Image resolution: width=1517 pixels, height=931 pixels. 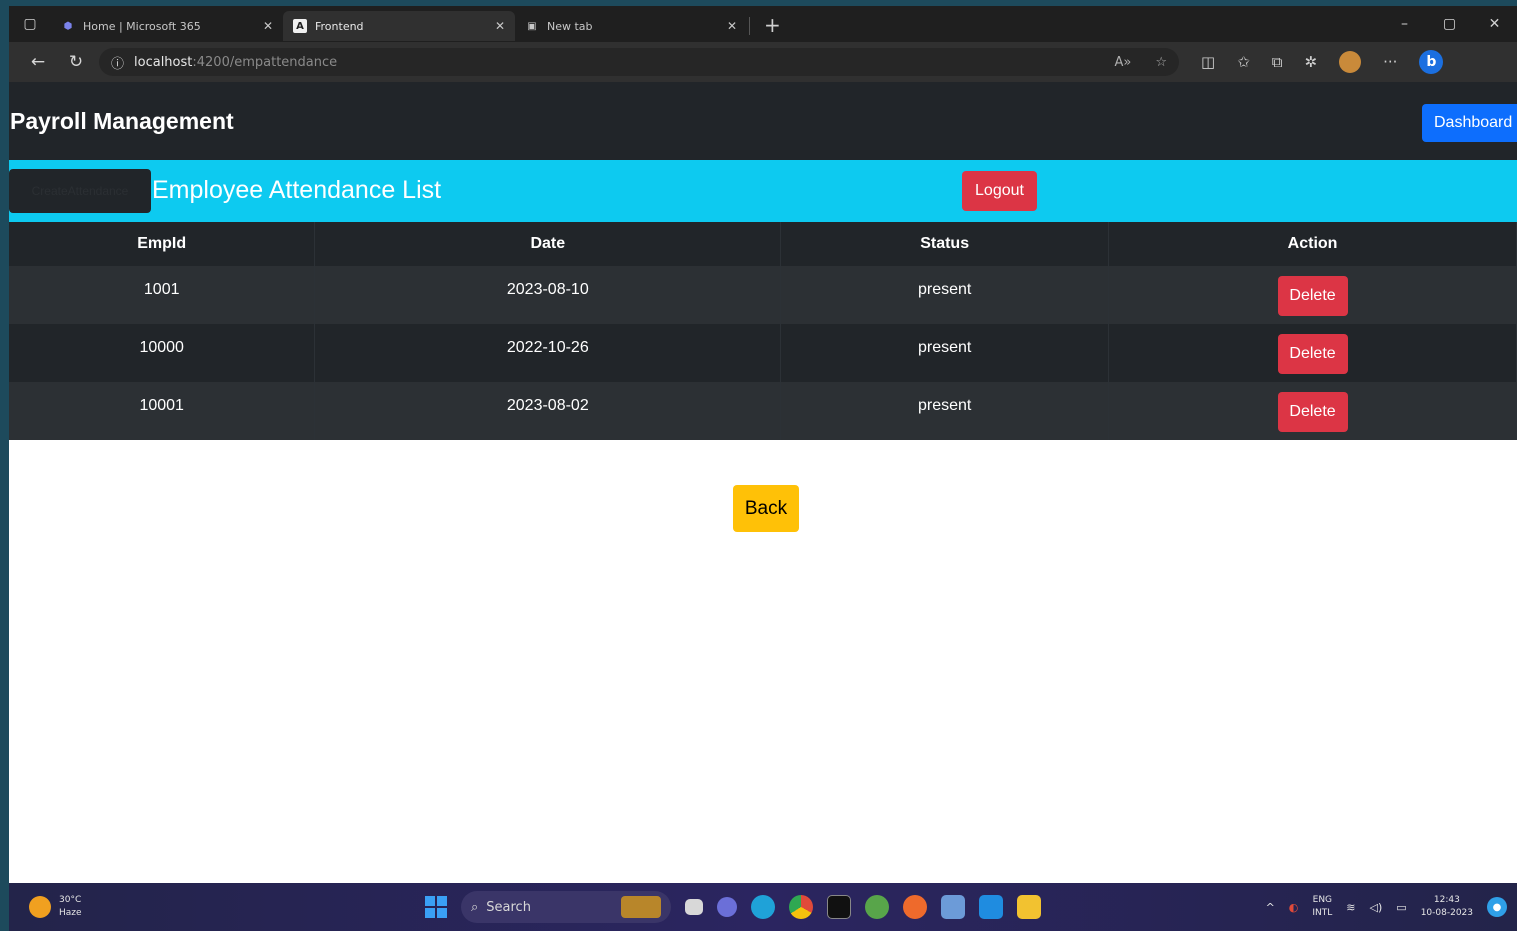 What do you see at coordinates (1401, 907) in the screenshot?
I see `battery-icon: ▭` at bounding box center [1401, 907].